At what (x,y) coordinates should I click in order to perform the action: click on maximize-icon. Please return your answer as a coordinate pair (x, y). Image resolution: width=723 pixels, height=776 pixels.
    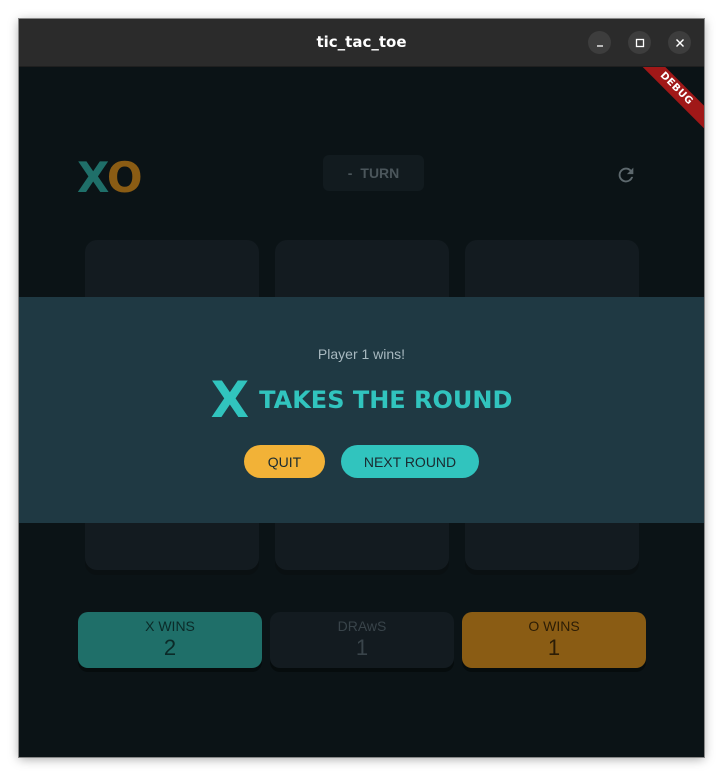
    Looking at the image, I should click on (639, 42).